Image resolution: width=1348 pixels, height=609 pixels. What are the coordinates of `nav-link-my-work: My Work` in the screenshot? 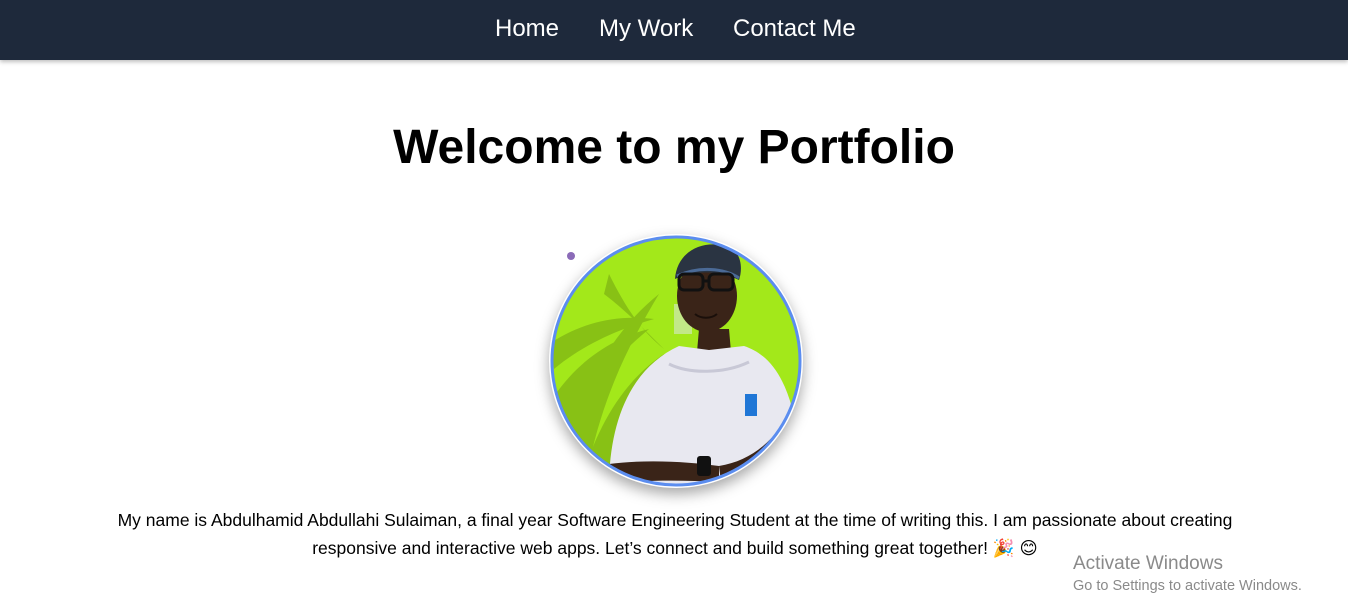 It's located at (646, 29).